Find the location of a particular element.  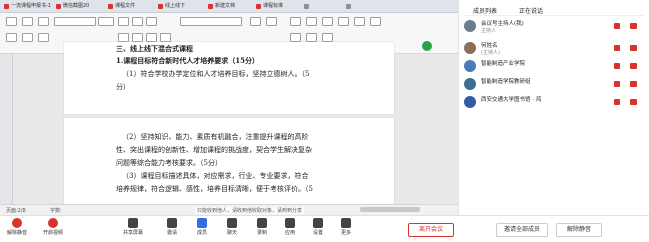

chat-button: 聊天 is located at coordinates (232, 227).